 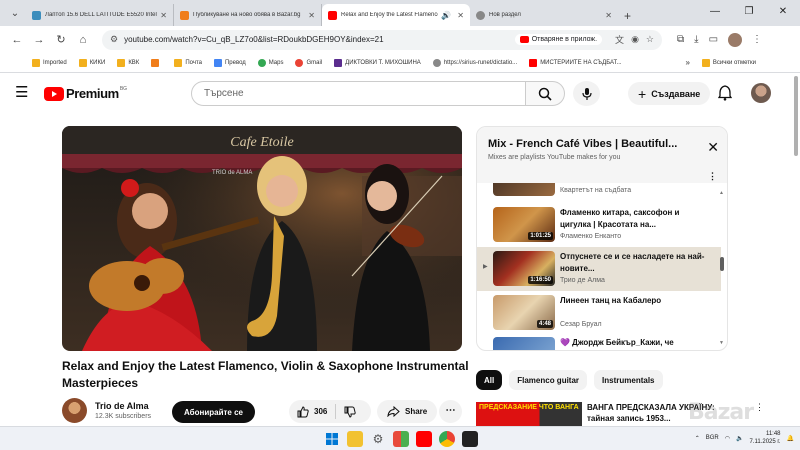 I want to click on all-bookmarks: Всички отметки, so click(x=728, y=62).